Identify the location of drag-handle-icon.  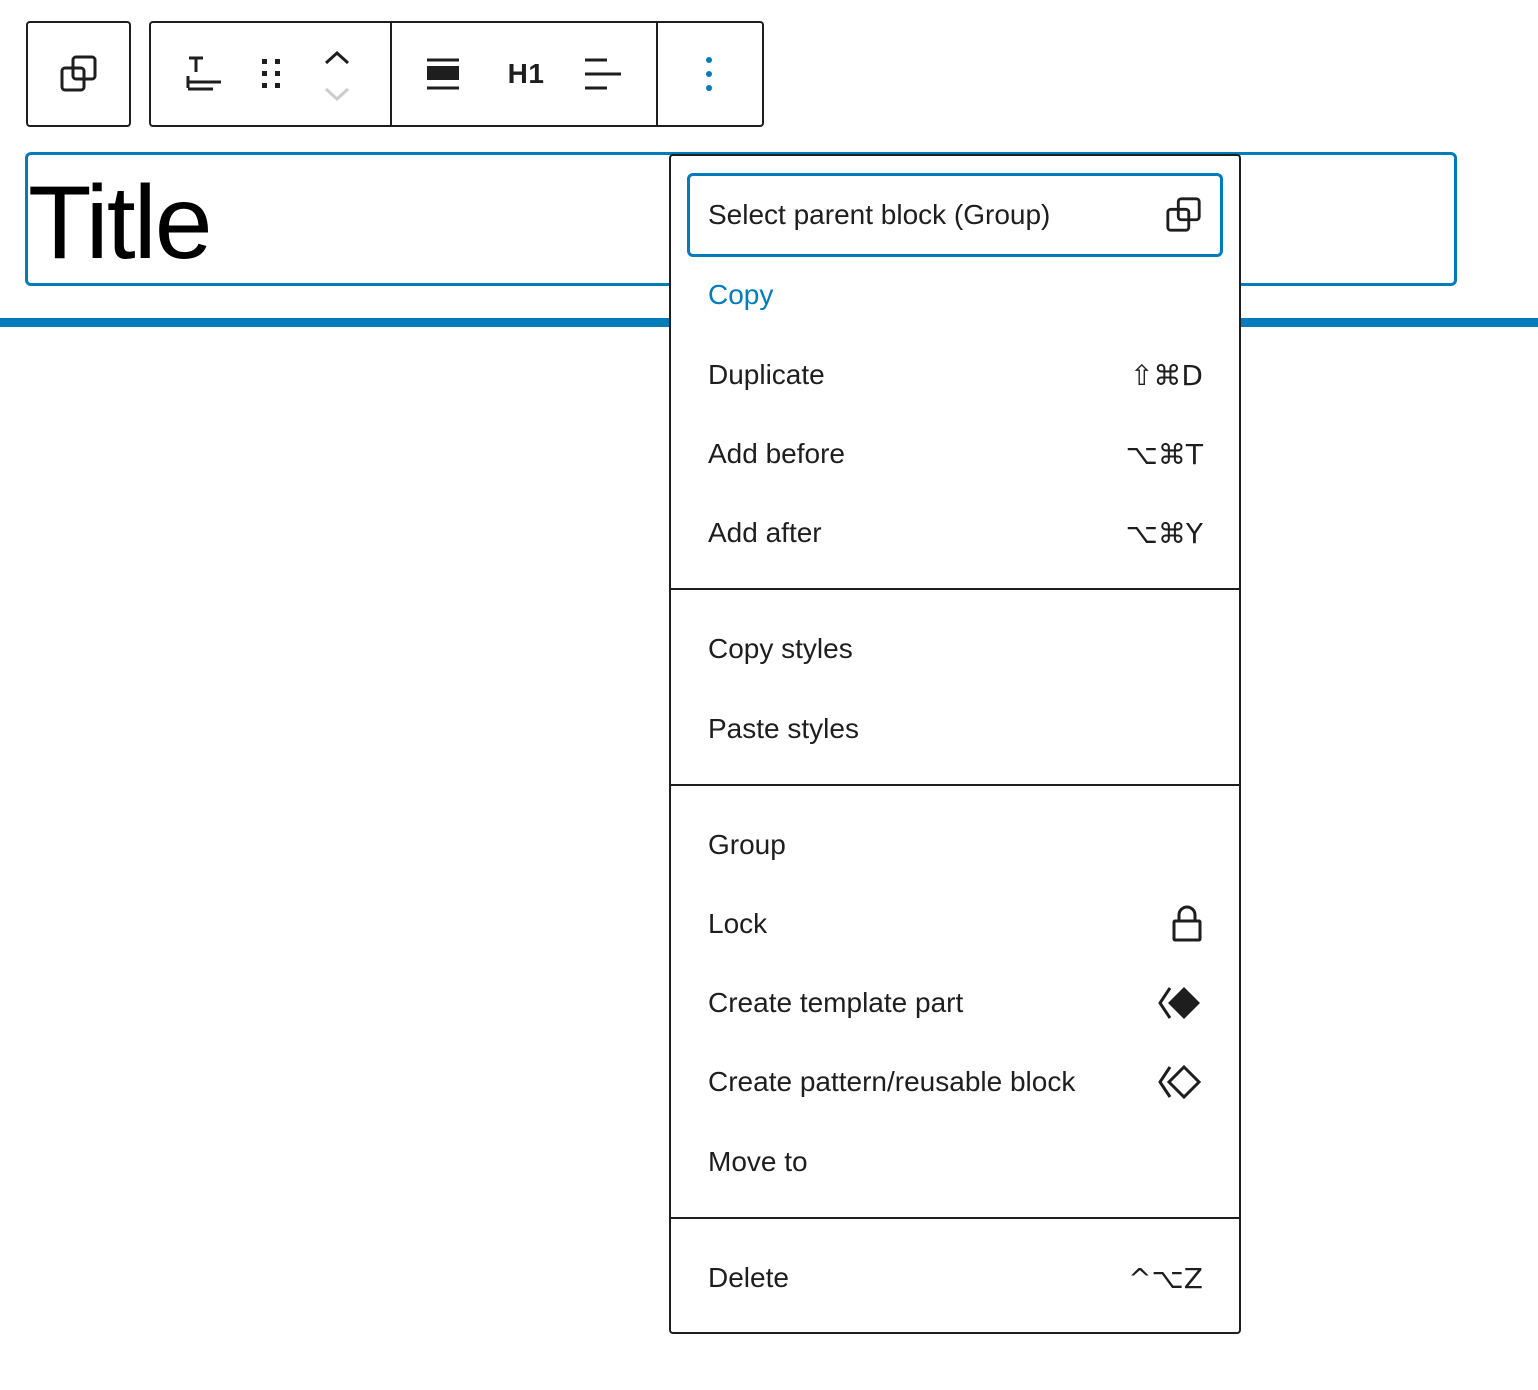
(271, 73).